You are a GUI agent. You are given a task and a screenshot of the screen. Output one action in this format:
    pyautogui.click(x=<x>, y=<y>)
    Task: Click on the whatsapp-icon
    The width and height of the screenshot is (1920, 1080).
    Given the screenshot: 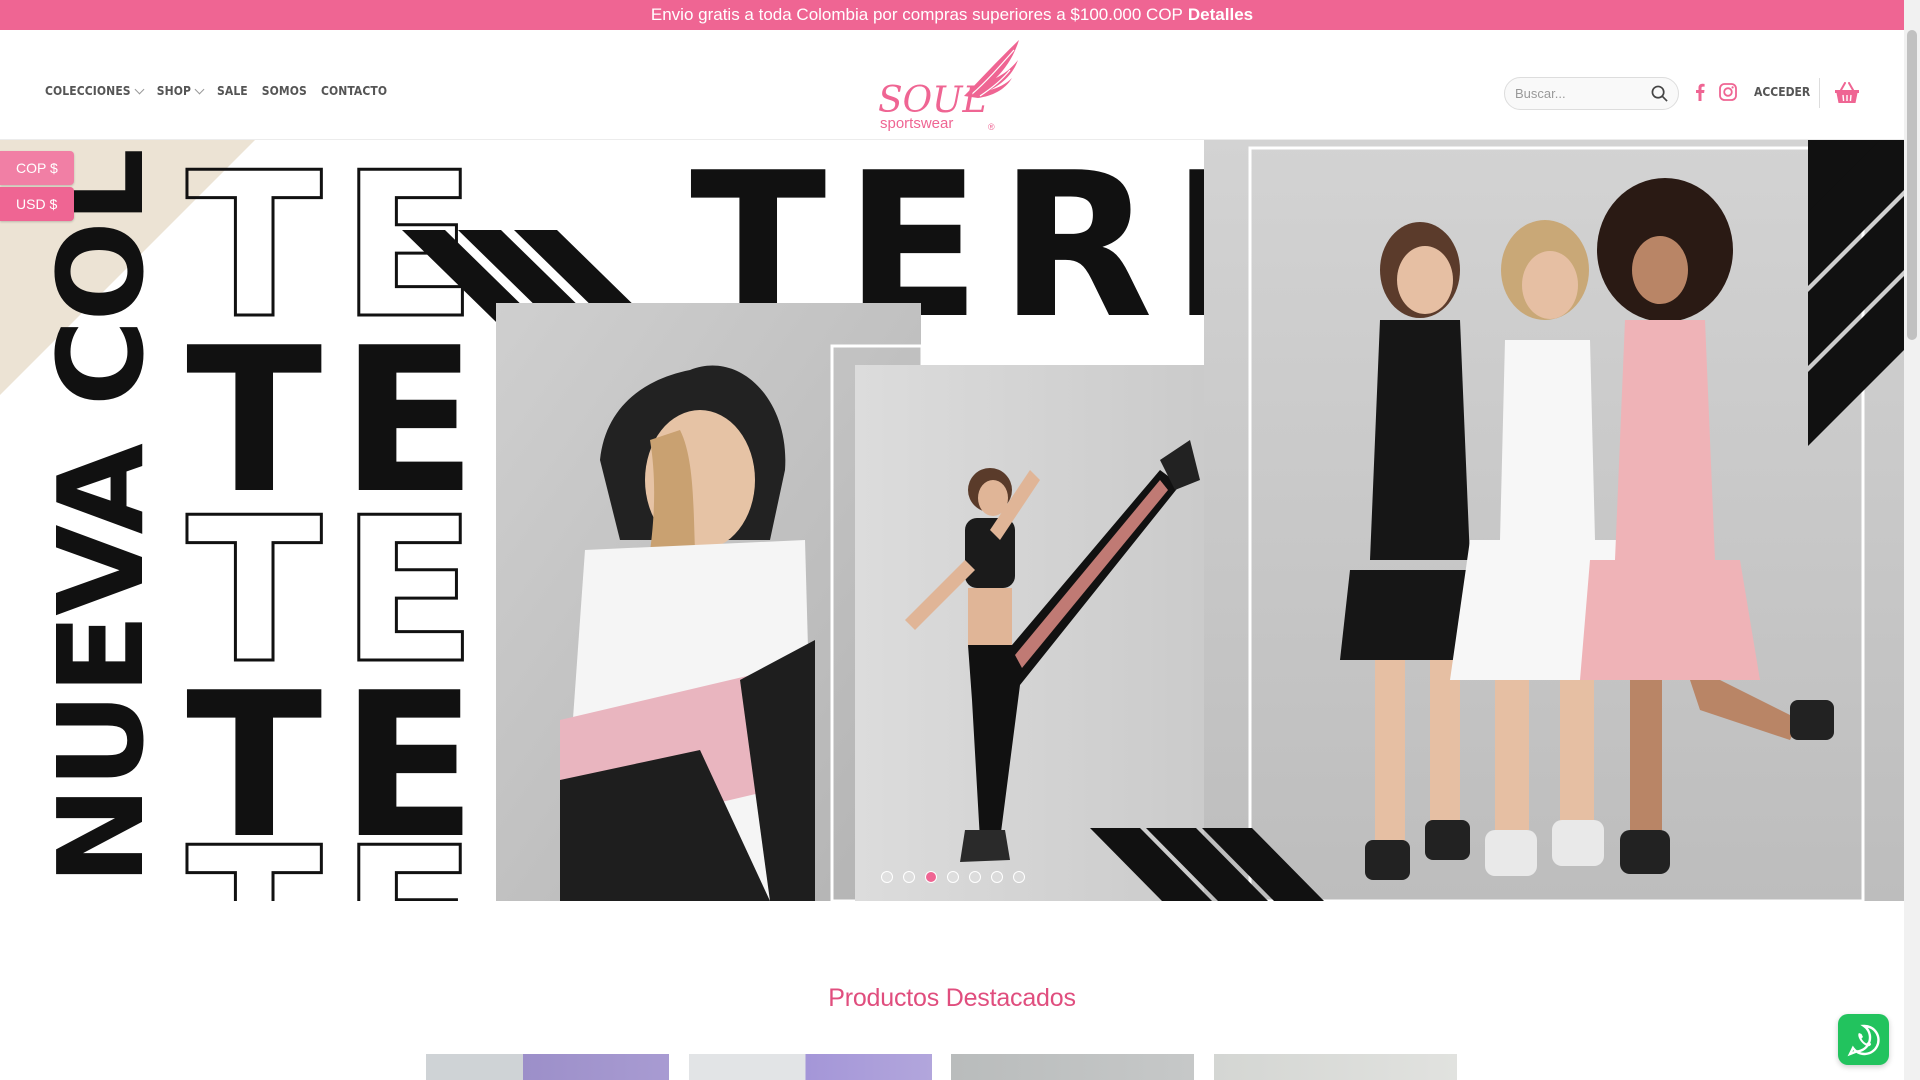 What is the action you would take?
    pyautogui.click(x=1863, y=1040)
    